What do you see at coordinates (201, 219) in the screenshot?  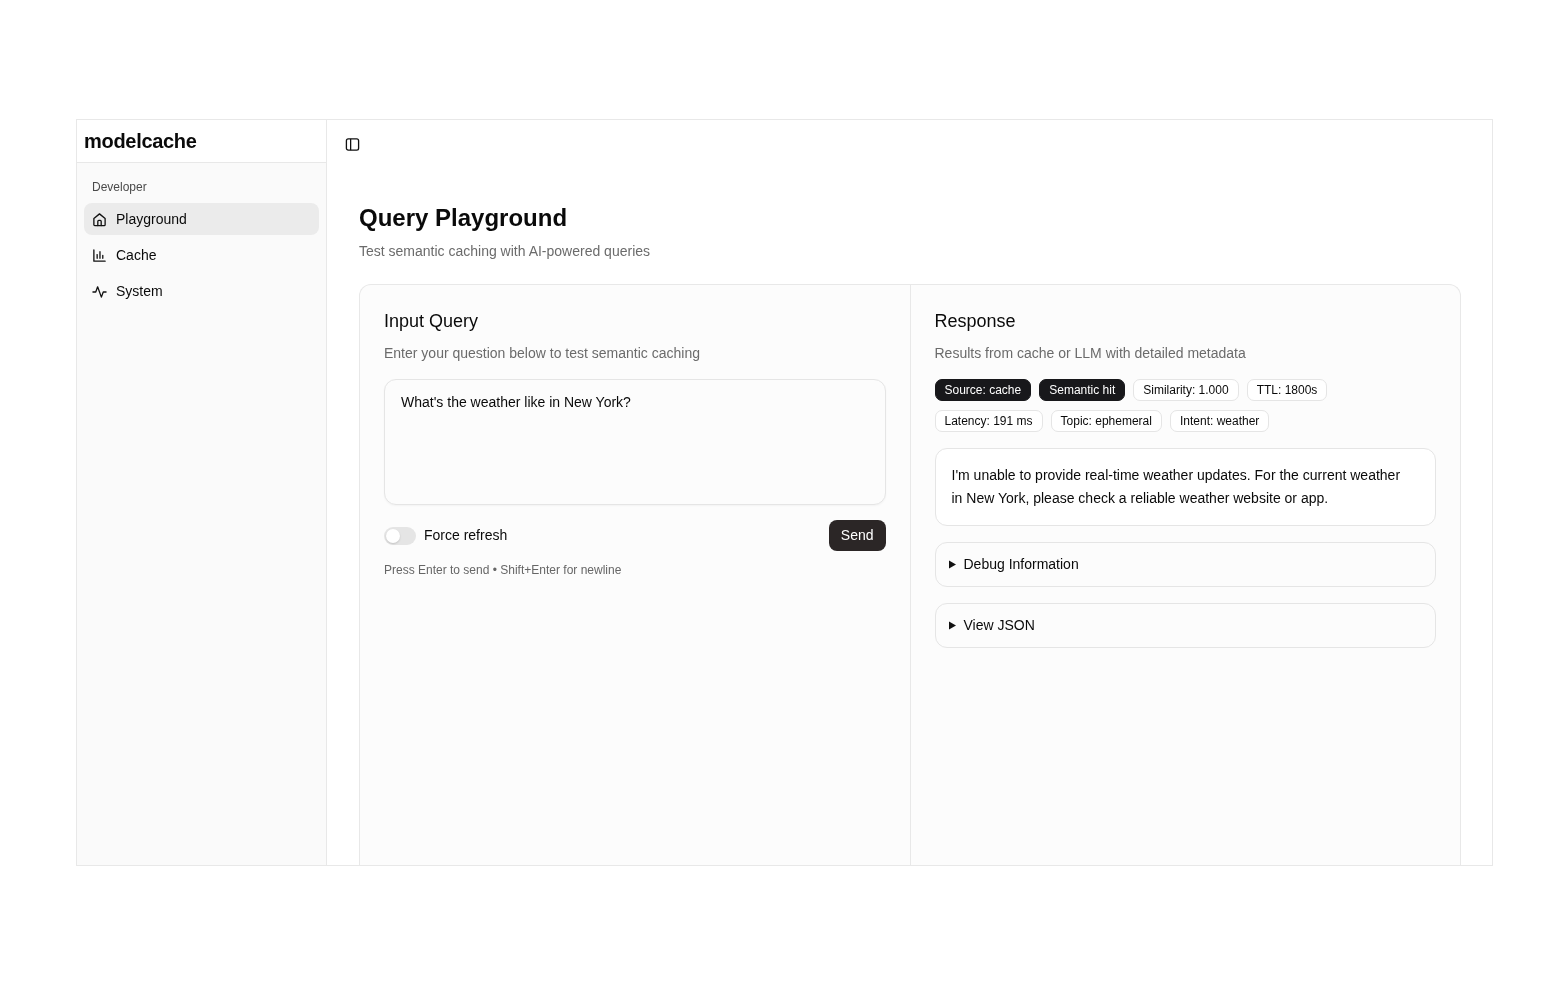 I see `sidebar-item: Playground` at bounding box center [201, 219].